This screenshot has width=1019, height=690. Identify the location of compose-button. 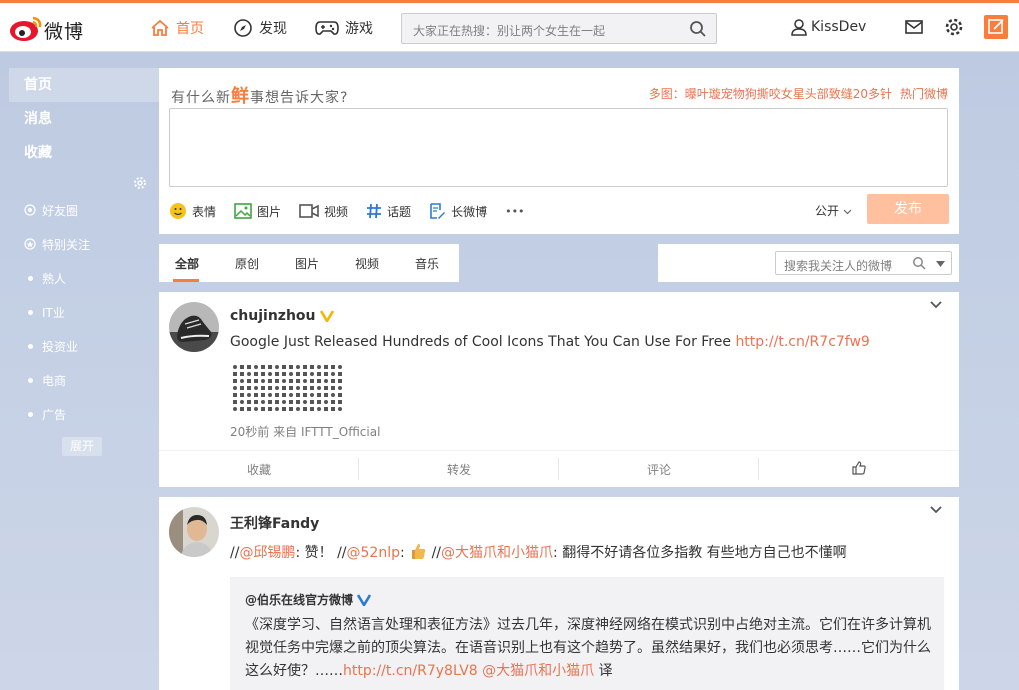
(996, 27).